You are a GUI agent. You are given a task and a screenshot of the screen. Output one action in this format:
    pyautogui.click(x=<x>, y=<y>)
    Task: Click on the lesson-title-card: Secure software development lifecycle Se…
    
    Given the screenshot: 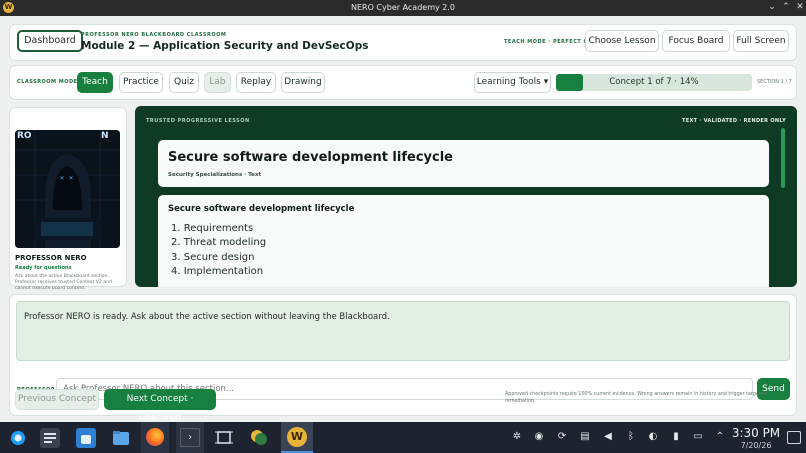 What is the action you would take?
    pyautogui.click(x=463, y=163)
    